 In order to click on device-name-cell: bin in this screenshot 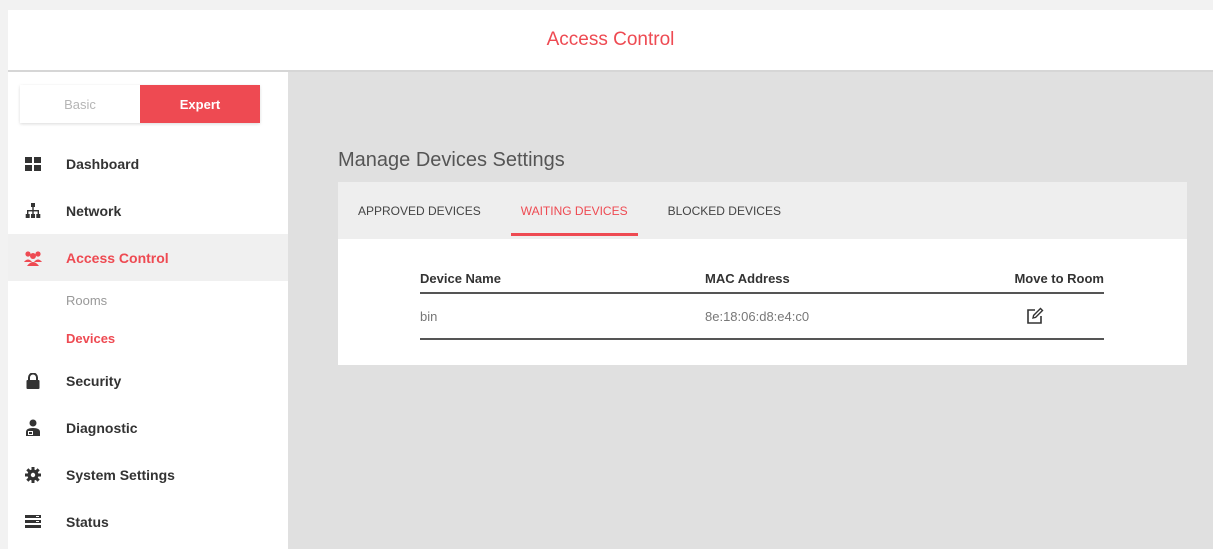, I will do `click(562, 316)`.